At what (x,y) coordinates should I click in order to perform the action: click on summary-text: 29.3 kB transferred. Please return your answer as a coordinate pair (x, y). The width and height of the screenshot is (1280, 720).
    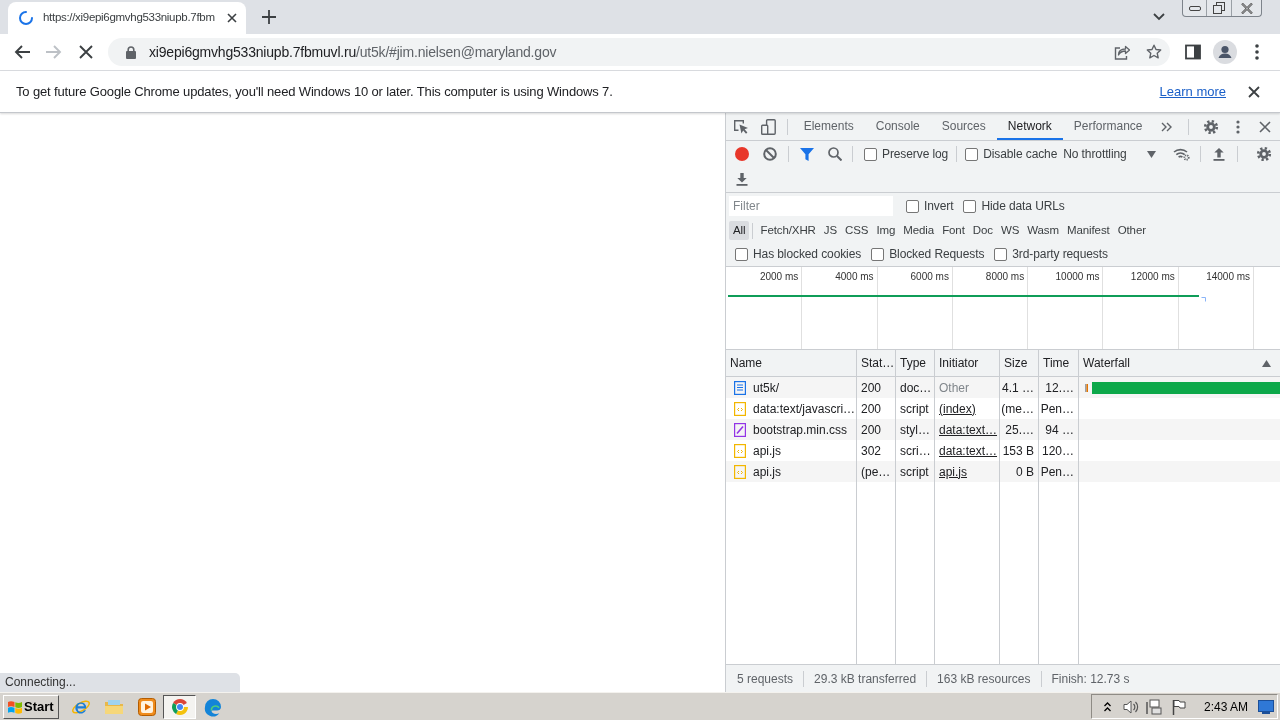
    Looking at the image, I should click on (865, 679).